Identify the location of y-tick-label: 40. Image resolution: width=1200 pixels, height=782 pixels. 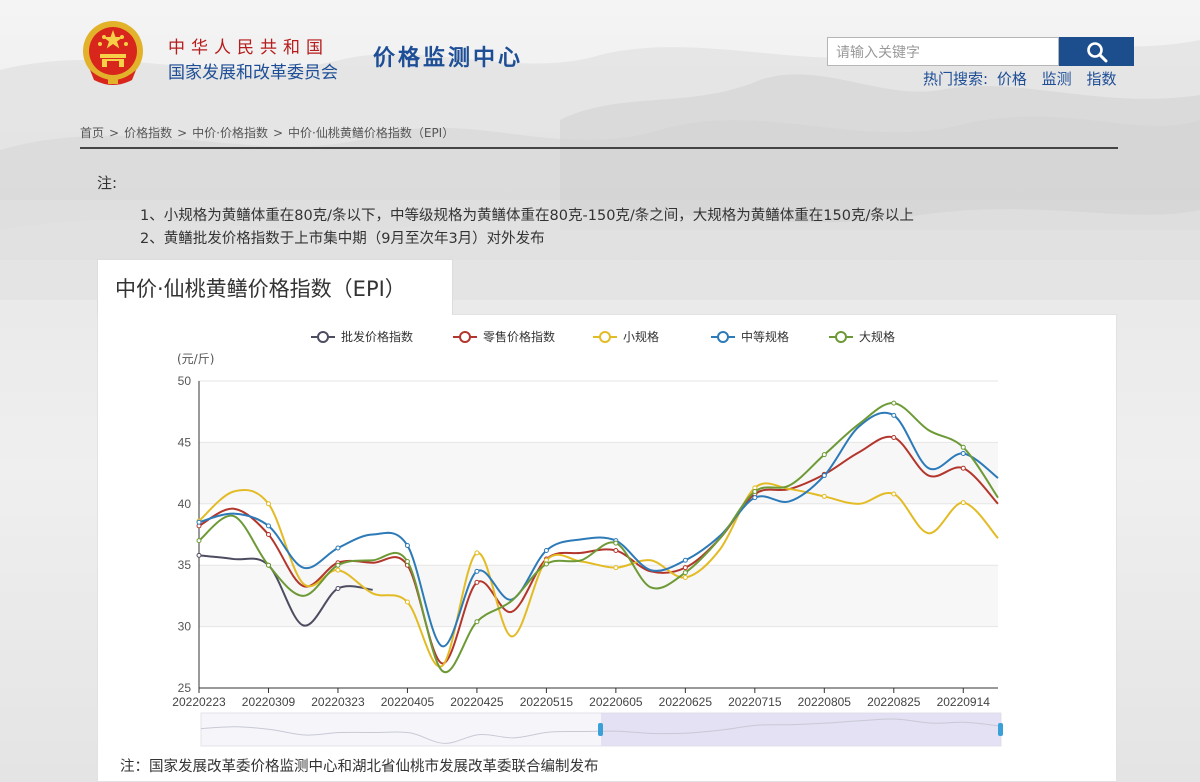
(185, 504).